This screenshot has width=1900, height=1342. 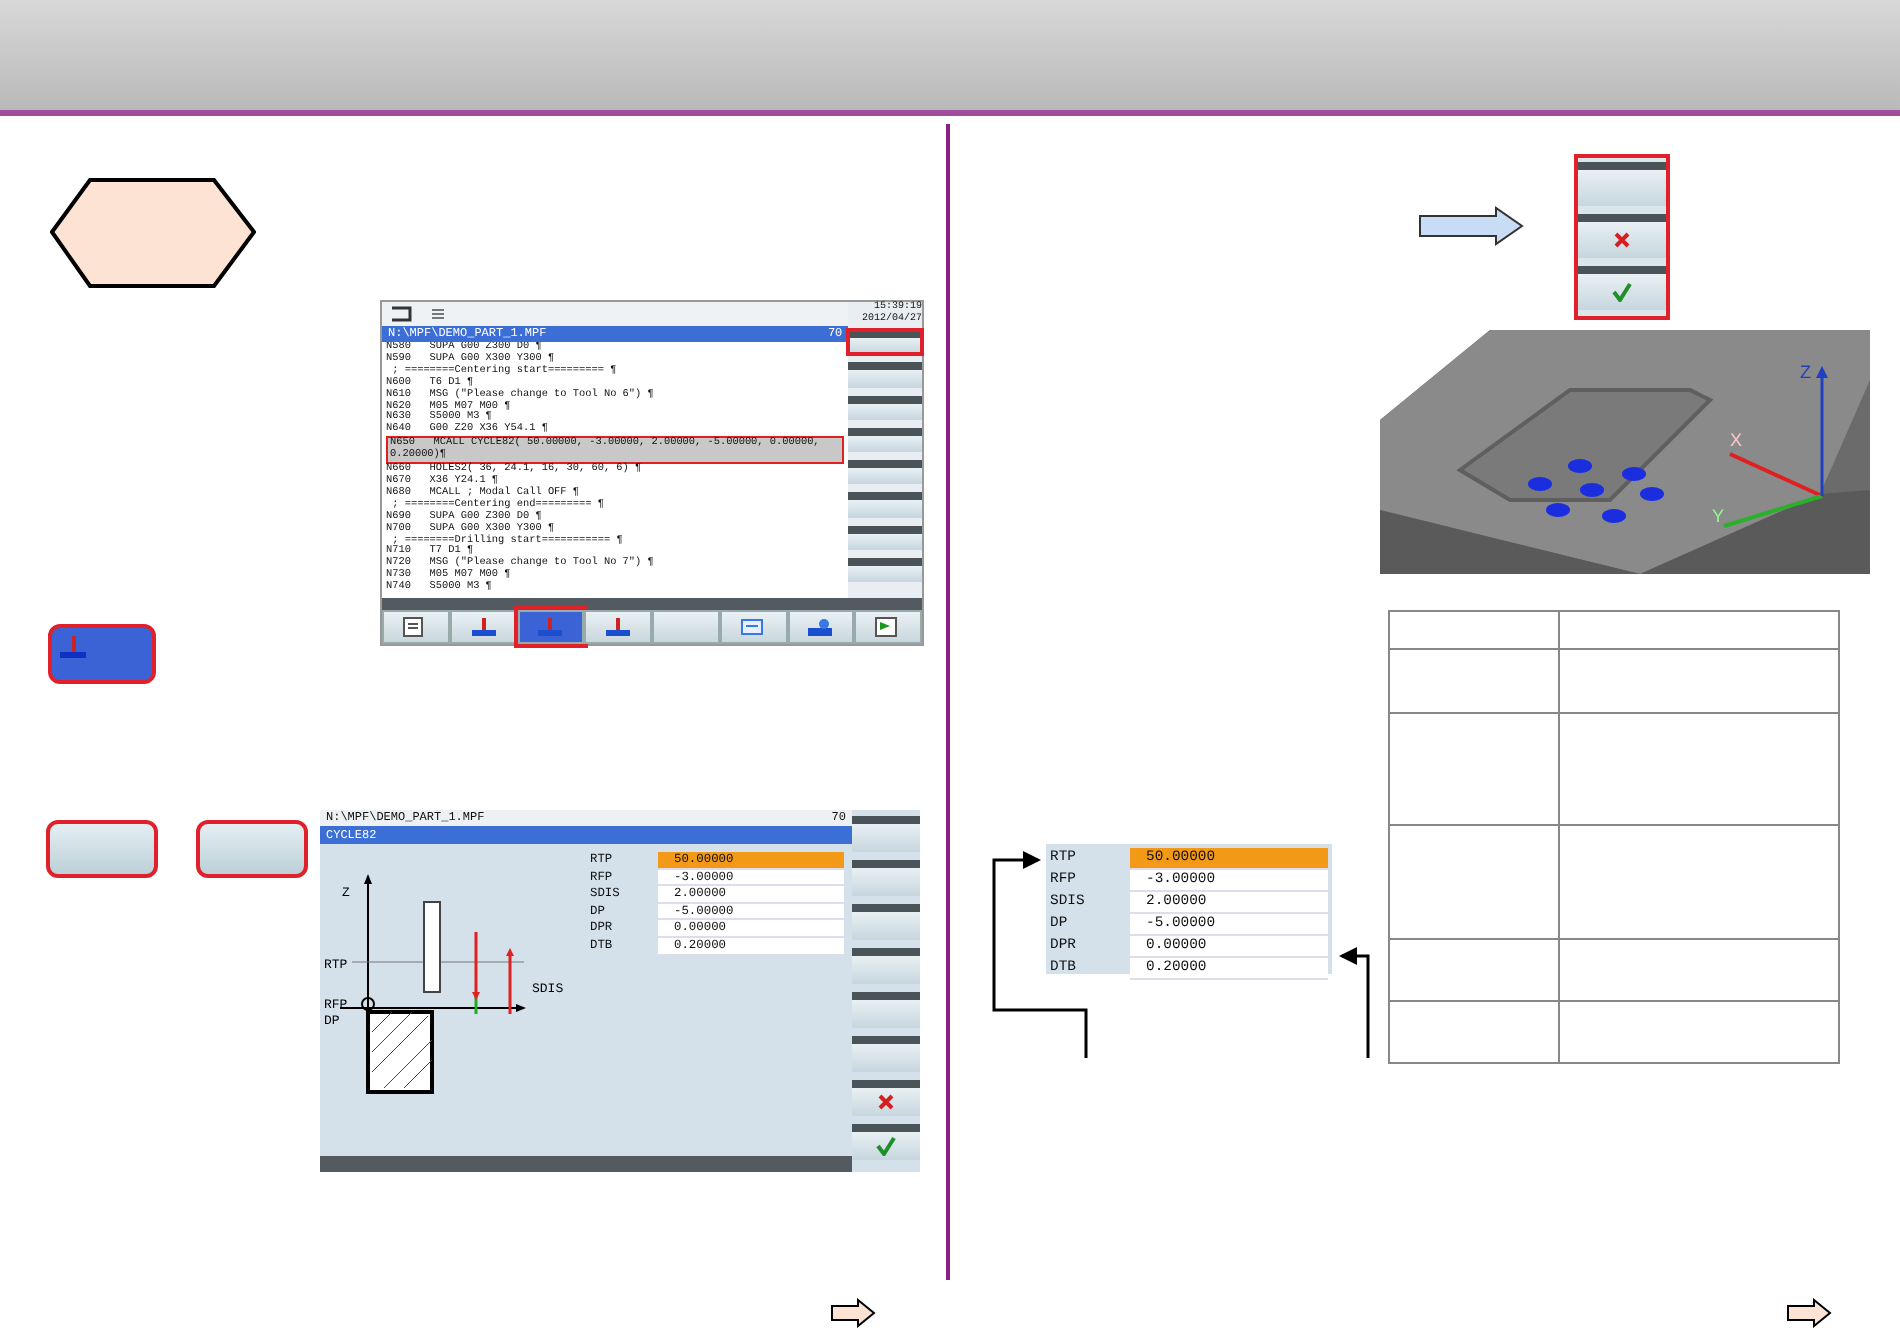 I want to click on mill-icon, so click(x=820, y=626).